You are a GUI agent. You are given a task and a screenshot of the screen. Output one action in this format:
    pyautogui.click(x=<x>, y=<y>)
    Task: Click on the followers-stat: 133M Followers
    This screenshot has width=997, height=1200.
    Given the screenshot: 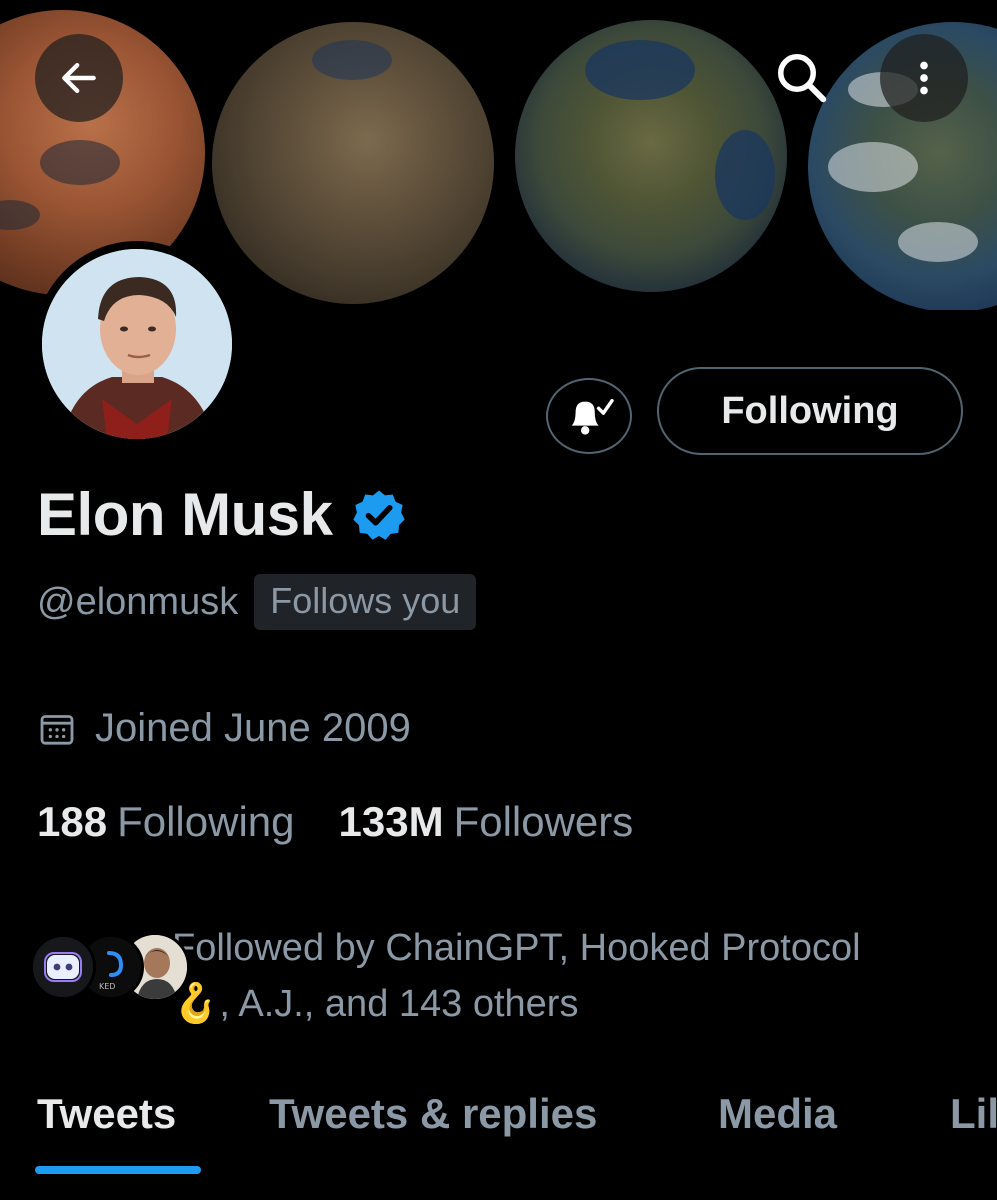 What is the action you would take?
    pyautogui.click(x=486, y=822)
    